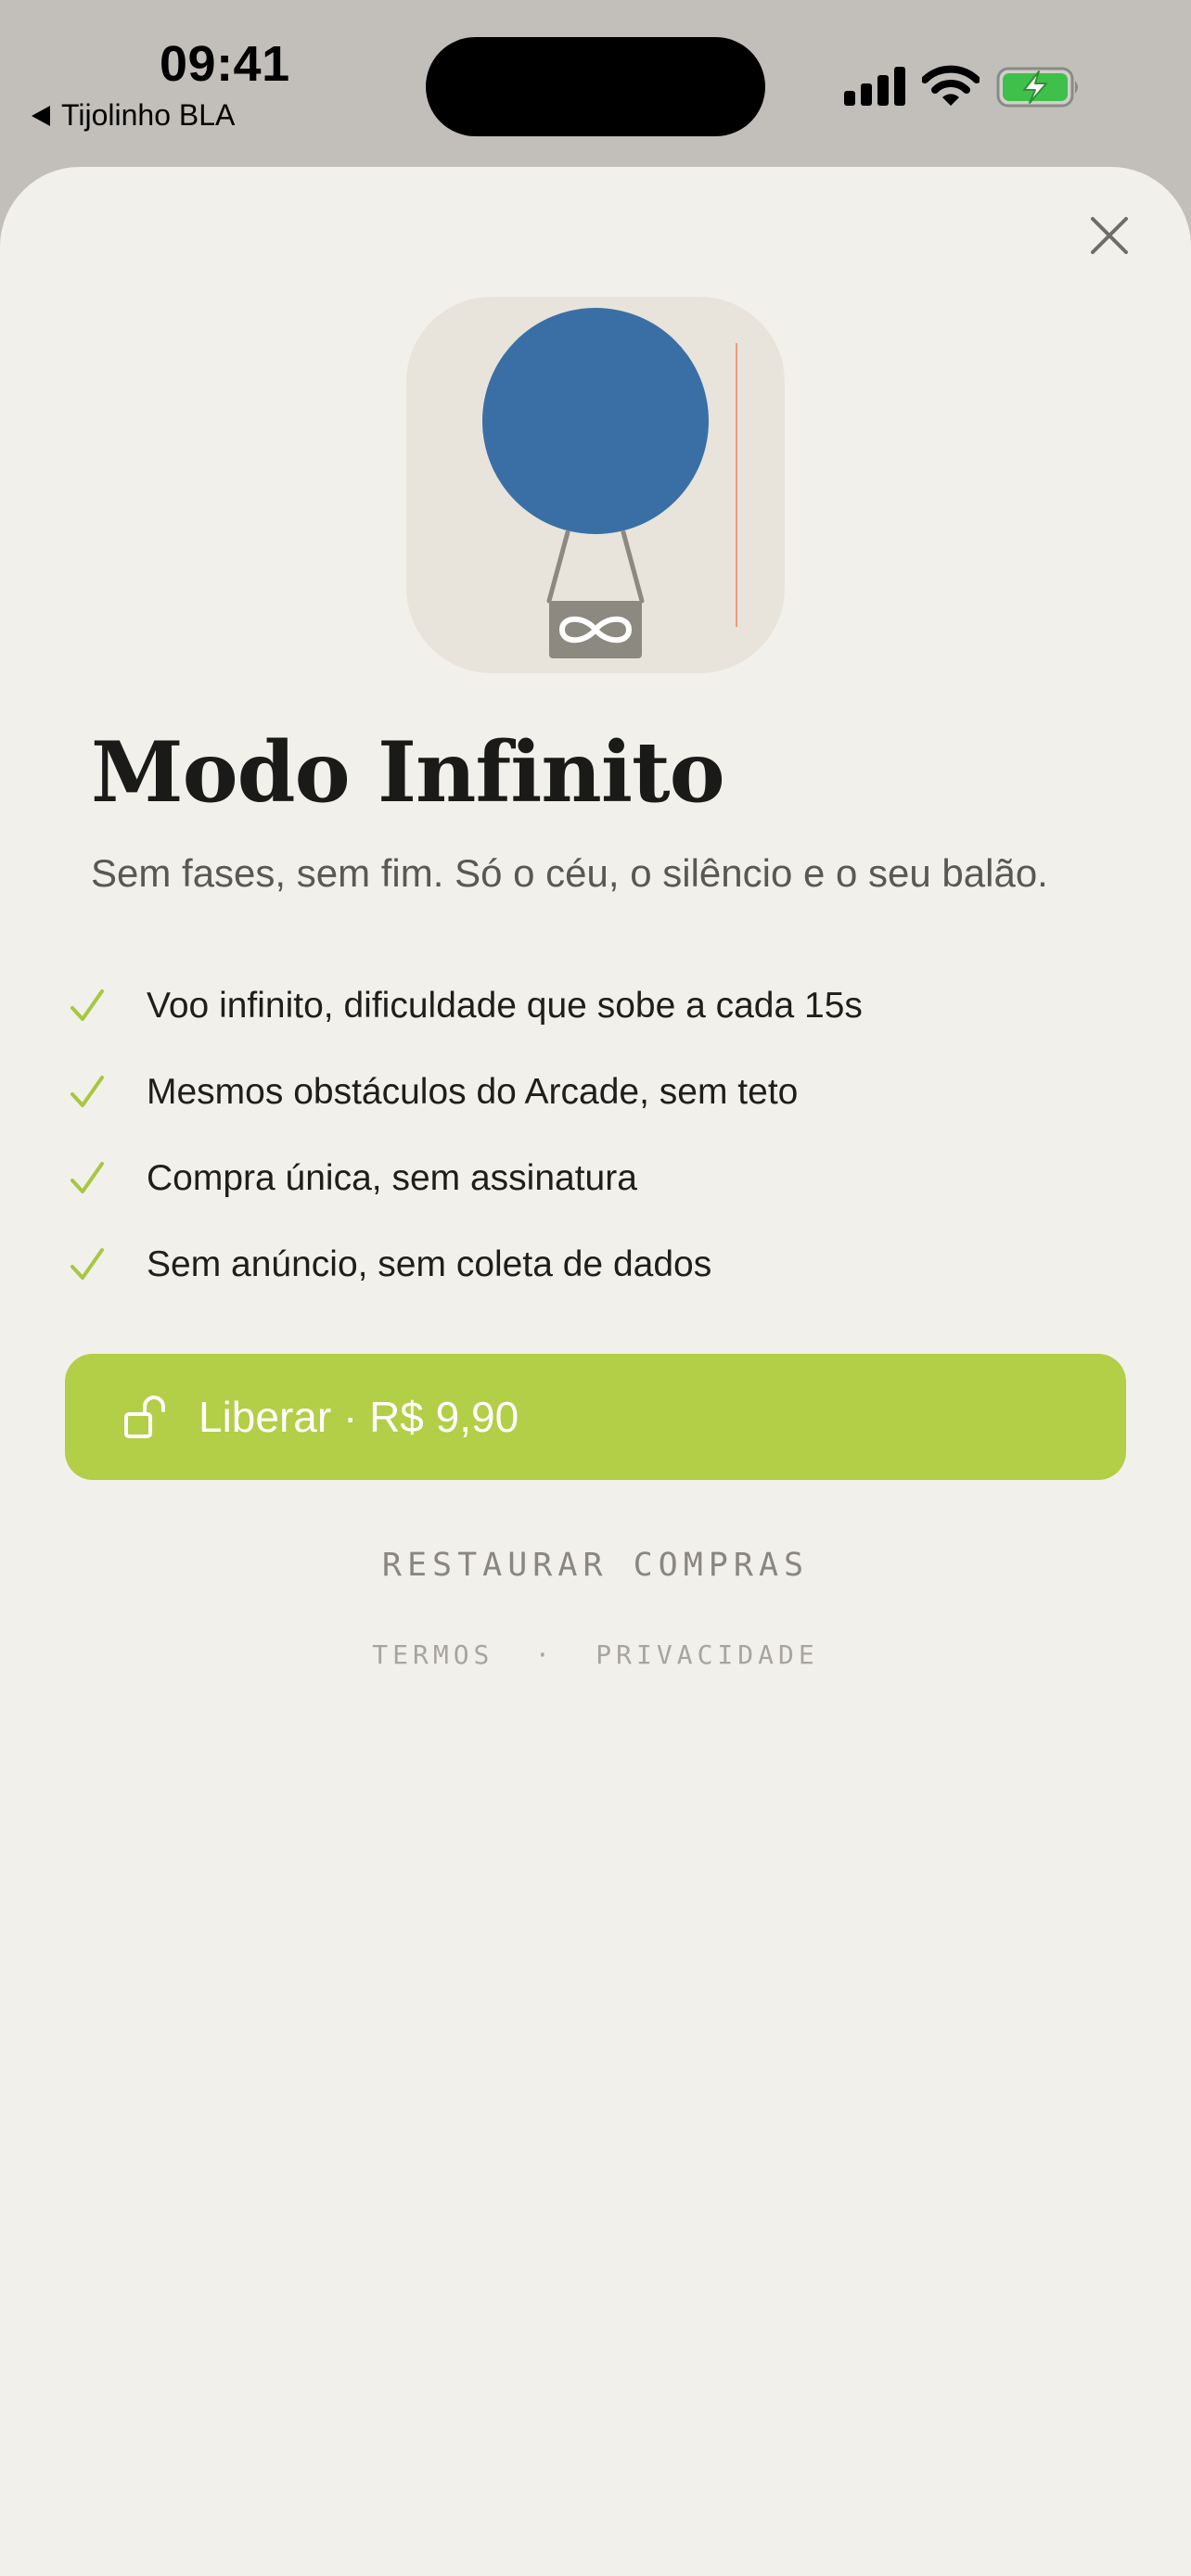  Describe the element at coordinates (225, 64) in the screenshot. I see `status-time: 09:41` at that location.